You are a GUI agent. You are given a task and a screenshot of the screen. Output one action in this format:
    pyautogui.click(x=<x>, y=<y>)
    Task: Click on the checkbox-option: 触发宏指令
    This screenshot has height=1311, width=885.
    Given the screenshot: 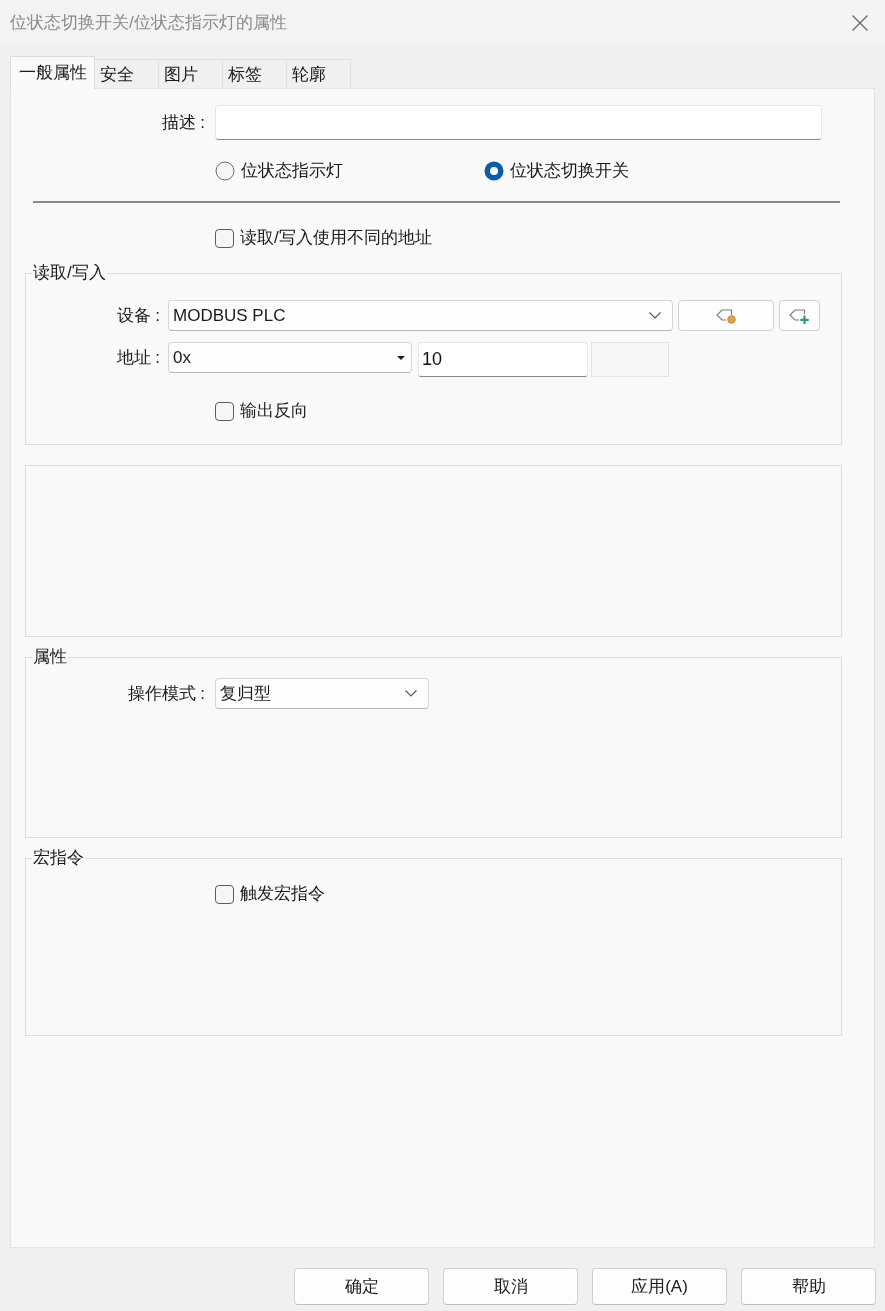 What is the action you would take?
    pyautogui.click(x=270, y=894)
    